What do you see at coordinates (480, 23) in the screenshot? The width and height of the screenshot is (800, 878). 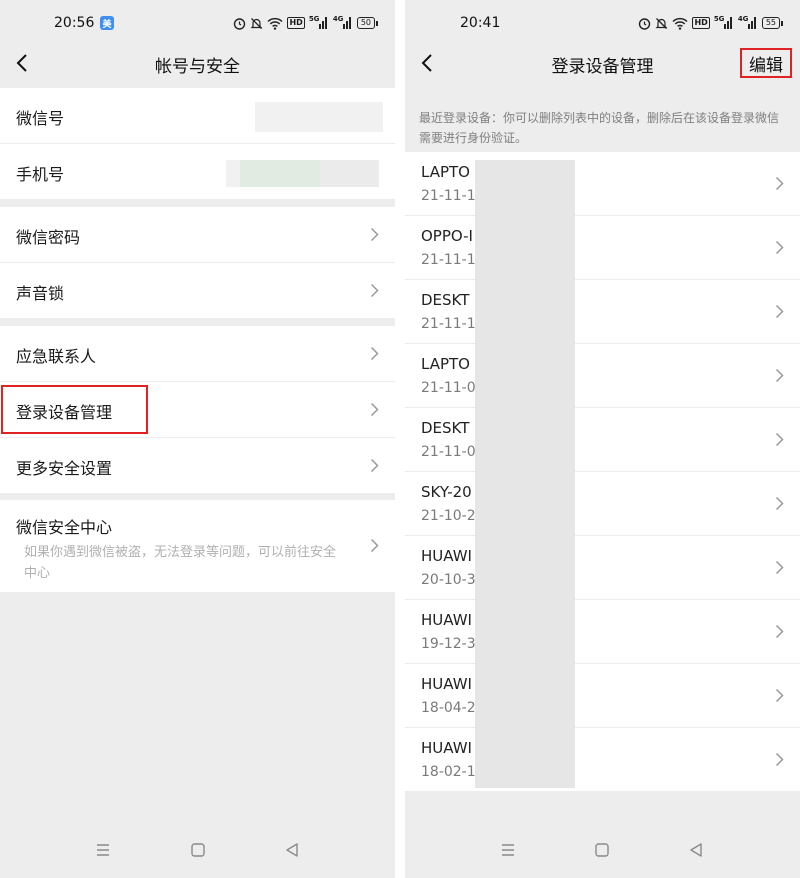 I see `status-time: 20:41` at bounding box center [480, 23].